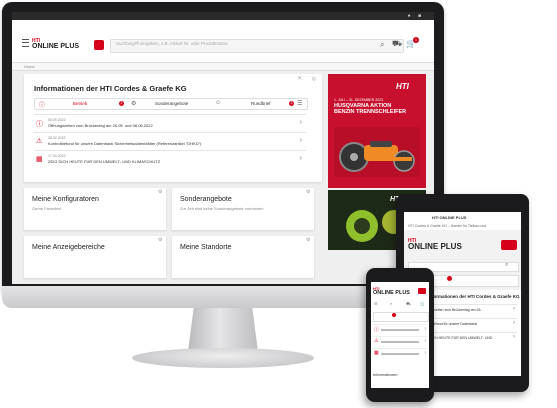  I want to click on news-date: 28.02.2022, so click(57, 138).